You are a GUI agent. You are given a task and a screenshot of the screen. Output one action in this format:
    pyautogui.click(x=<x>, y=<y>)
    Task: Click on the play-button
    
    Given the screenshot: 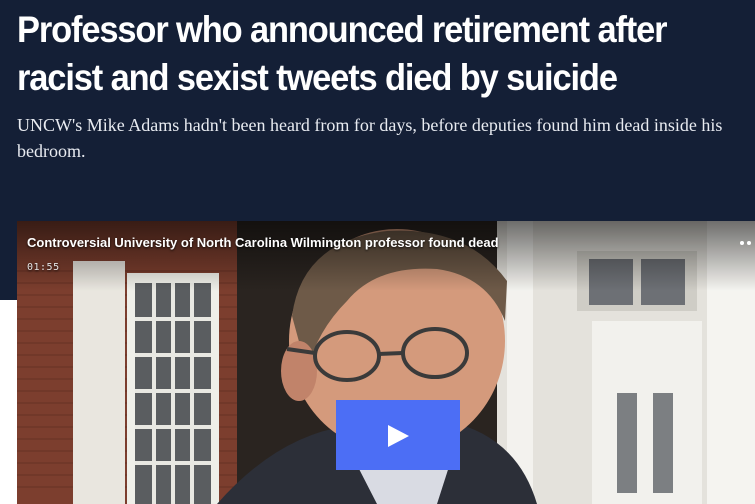 What is the action you would take?
    pyautogui.click(x=398, y=435)
    